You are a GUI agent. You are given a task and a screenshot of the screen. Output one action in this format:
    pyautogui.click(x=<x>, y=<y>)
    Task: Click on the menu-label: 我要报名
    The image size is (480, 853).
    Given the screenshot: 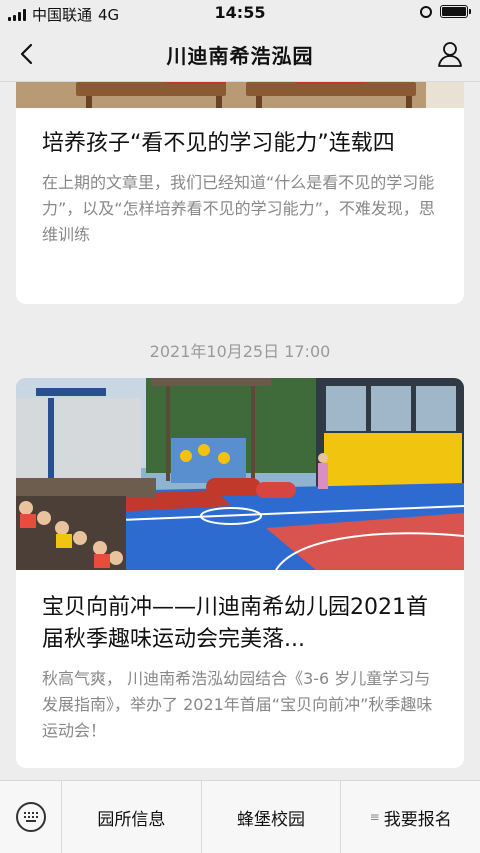 What is the action you would take?
    pyautogui.click(x=417, y=819)
    